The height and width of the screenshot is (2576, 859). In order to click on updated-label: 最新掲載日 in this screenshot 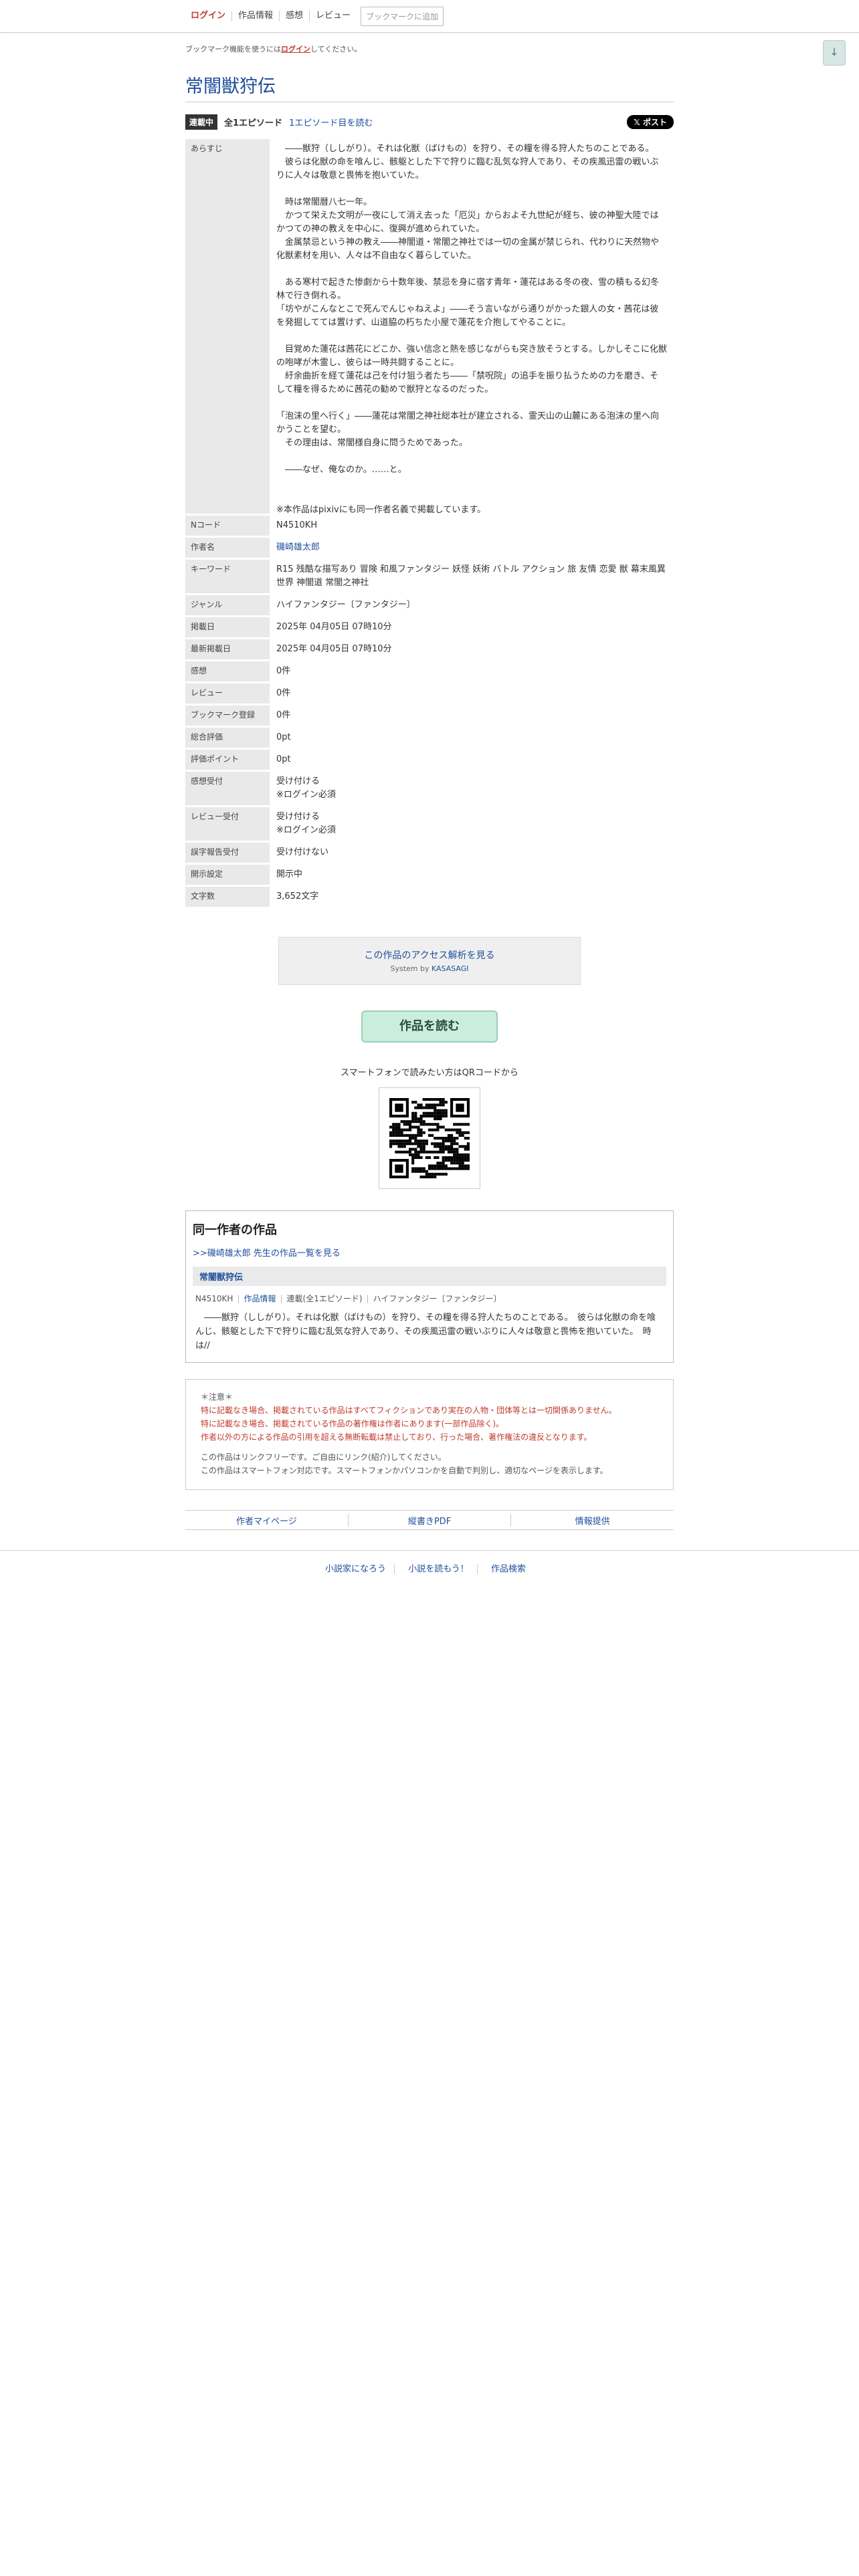, I will do `click(228, 649)`.